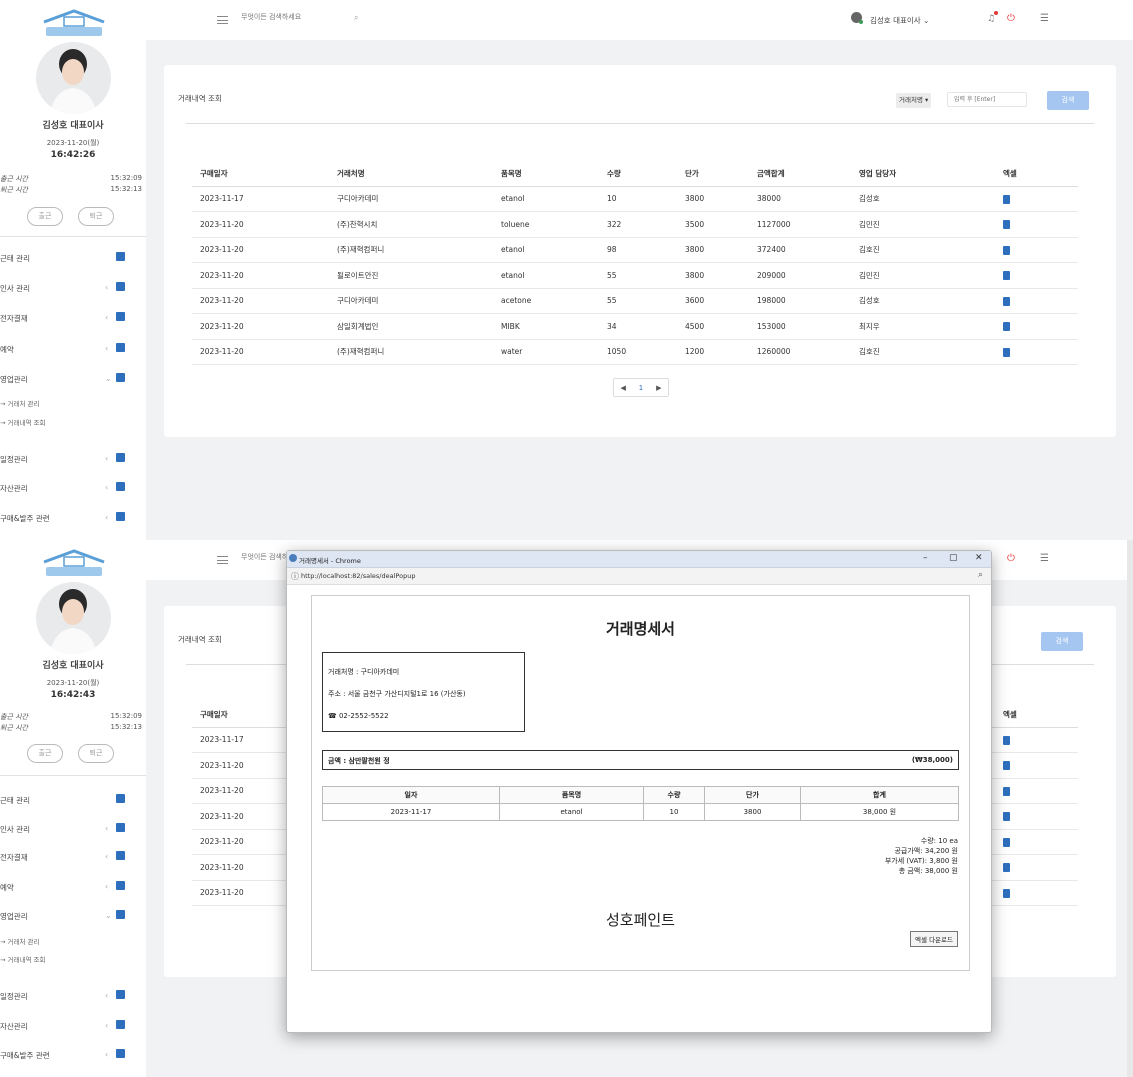 This screenshot has width=1133, height=1077. I want to click on table-cell: 98, so click(638, 250).